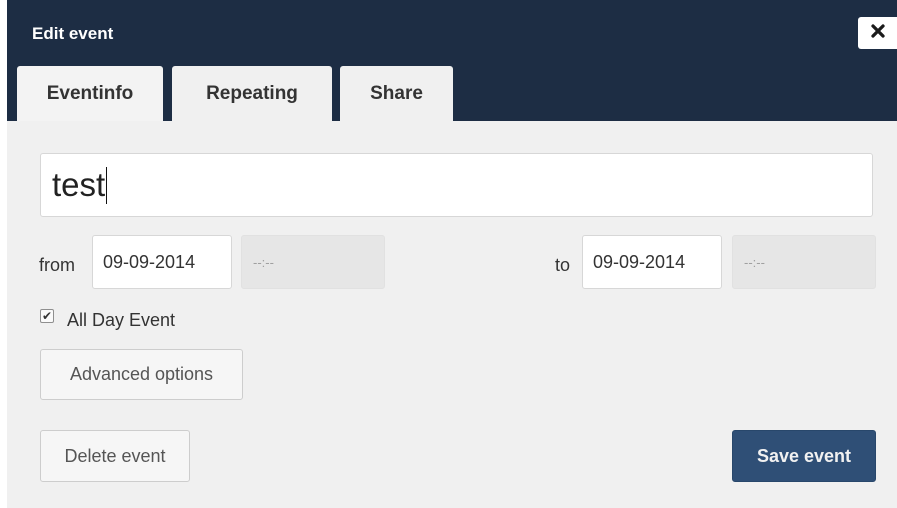 The height and width of the screenshot is (508, 897). What do you see at coordinates (73, 33) in the screenshot?
I see `dialog-title: Edit event` at bounding box center [73, 33].